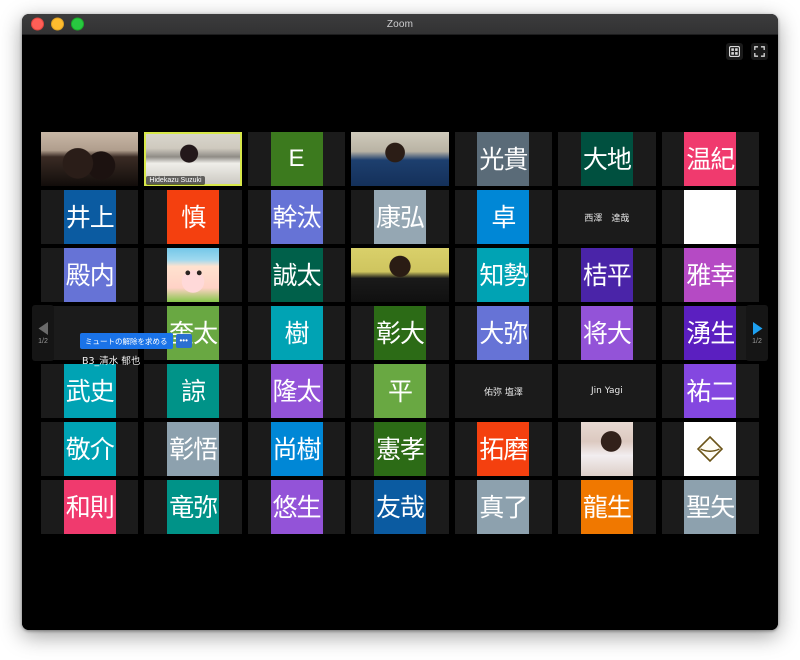 This screenshot has height=660, width=800. I want to click on participant-video-feed: Hidekazu Suzuki, so click(193, 159).